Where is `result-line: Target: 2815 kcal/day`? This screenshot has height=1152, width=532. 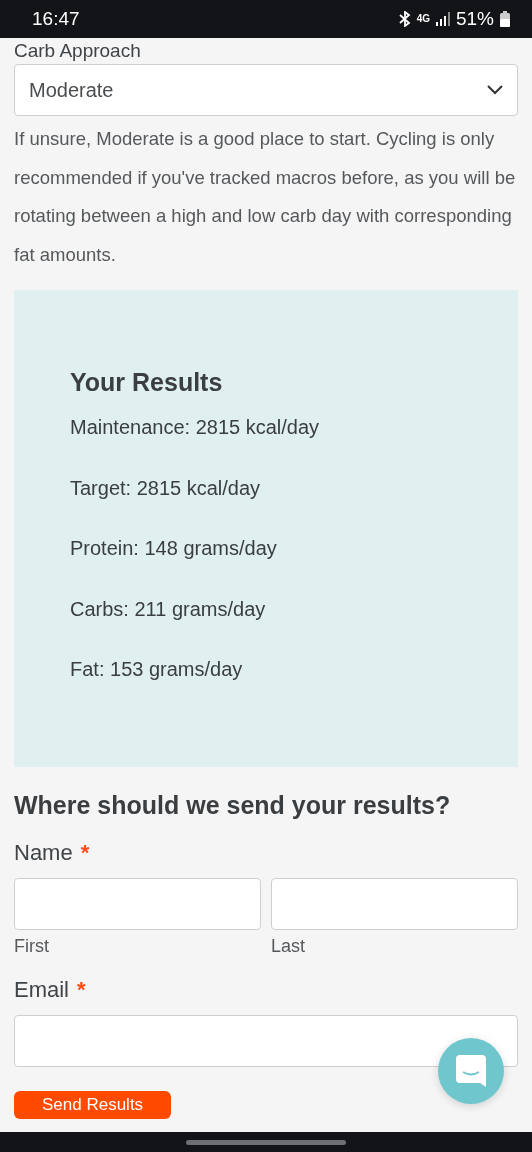
result-line: Target: 2815 kcal/day is located at coordinates (166, 487).